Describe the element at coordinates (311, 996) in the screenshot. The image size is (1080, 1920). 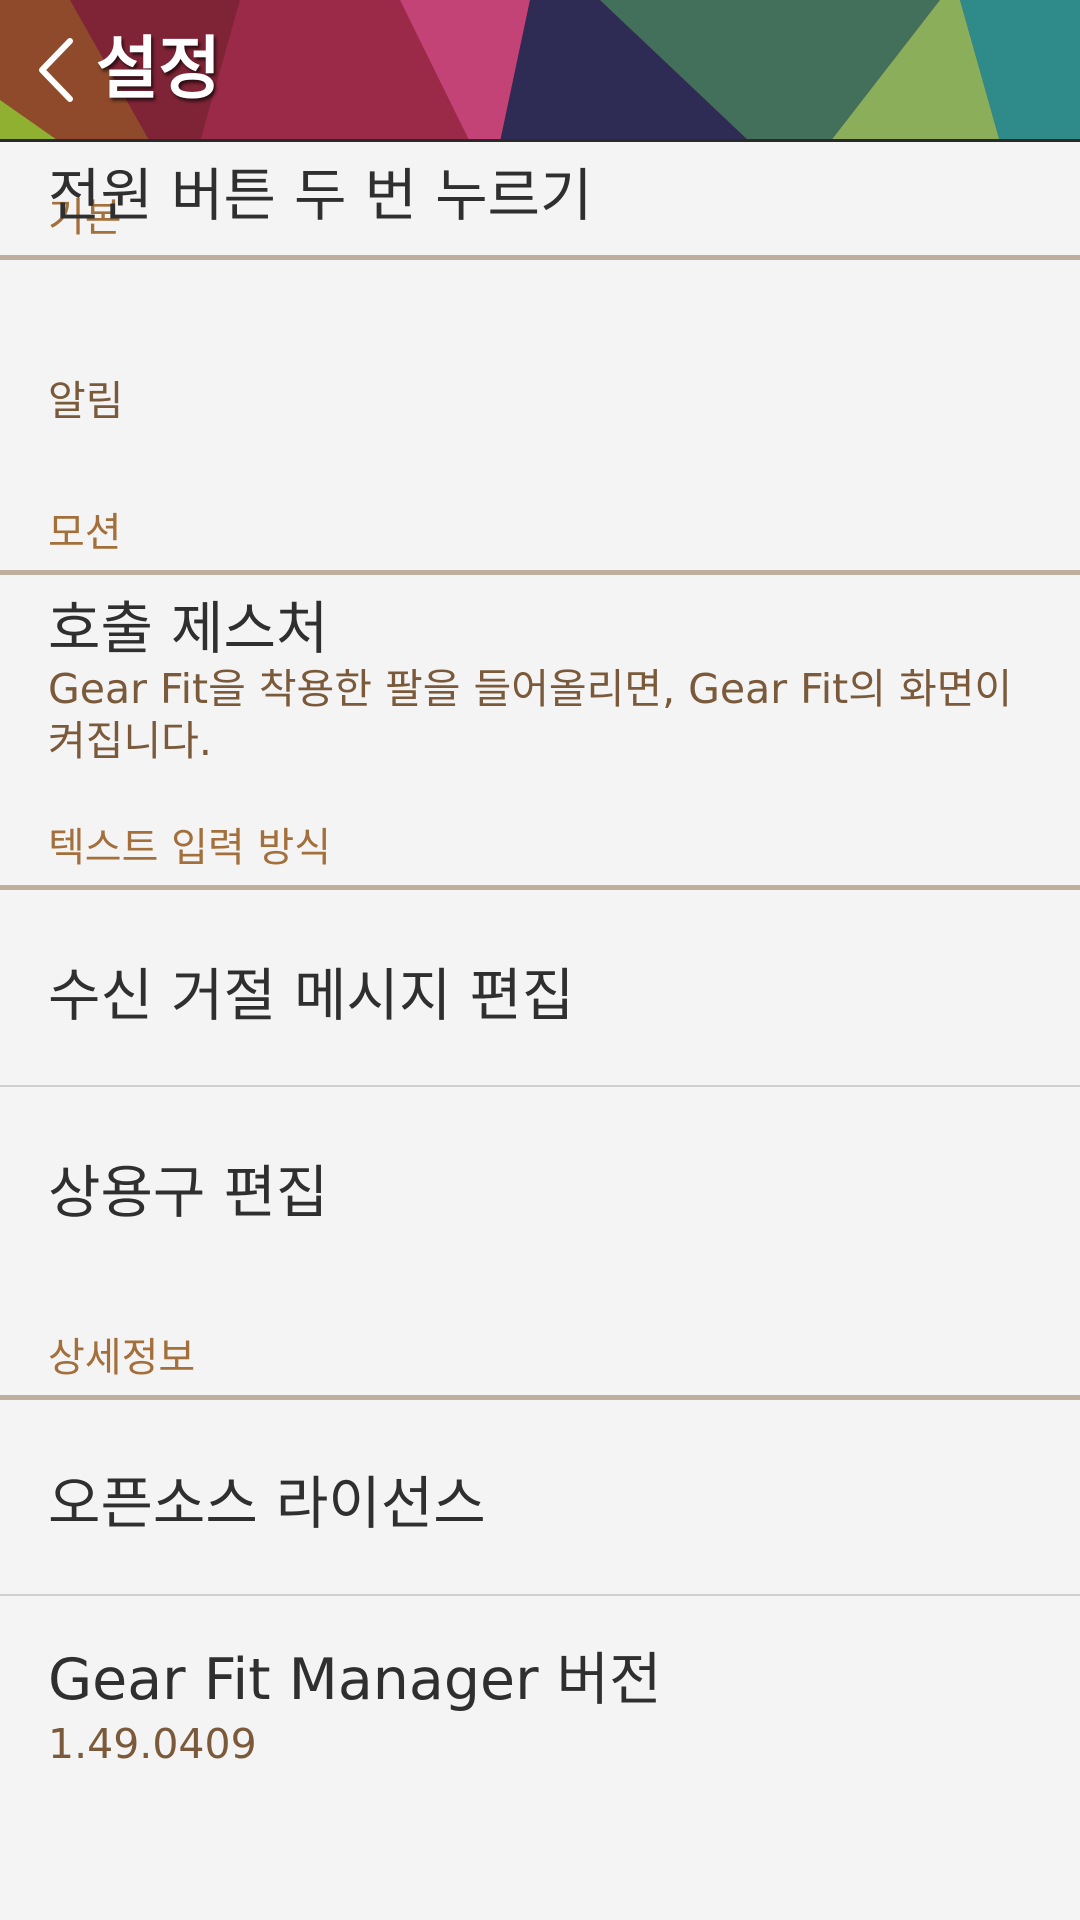
I see `setting-title: 수신 거절 메시지 편집` at that location.